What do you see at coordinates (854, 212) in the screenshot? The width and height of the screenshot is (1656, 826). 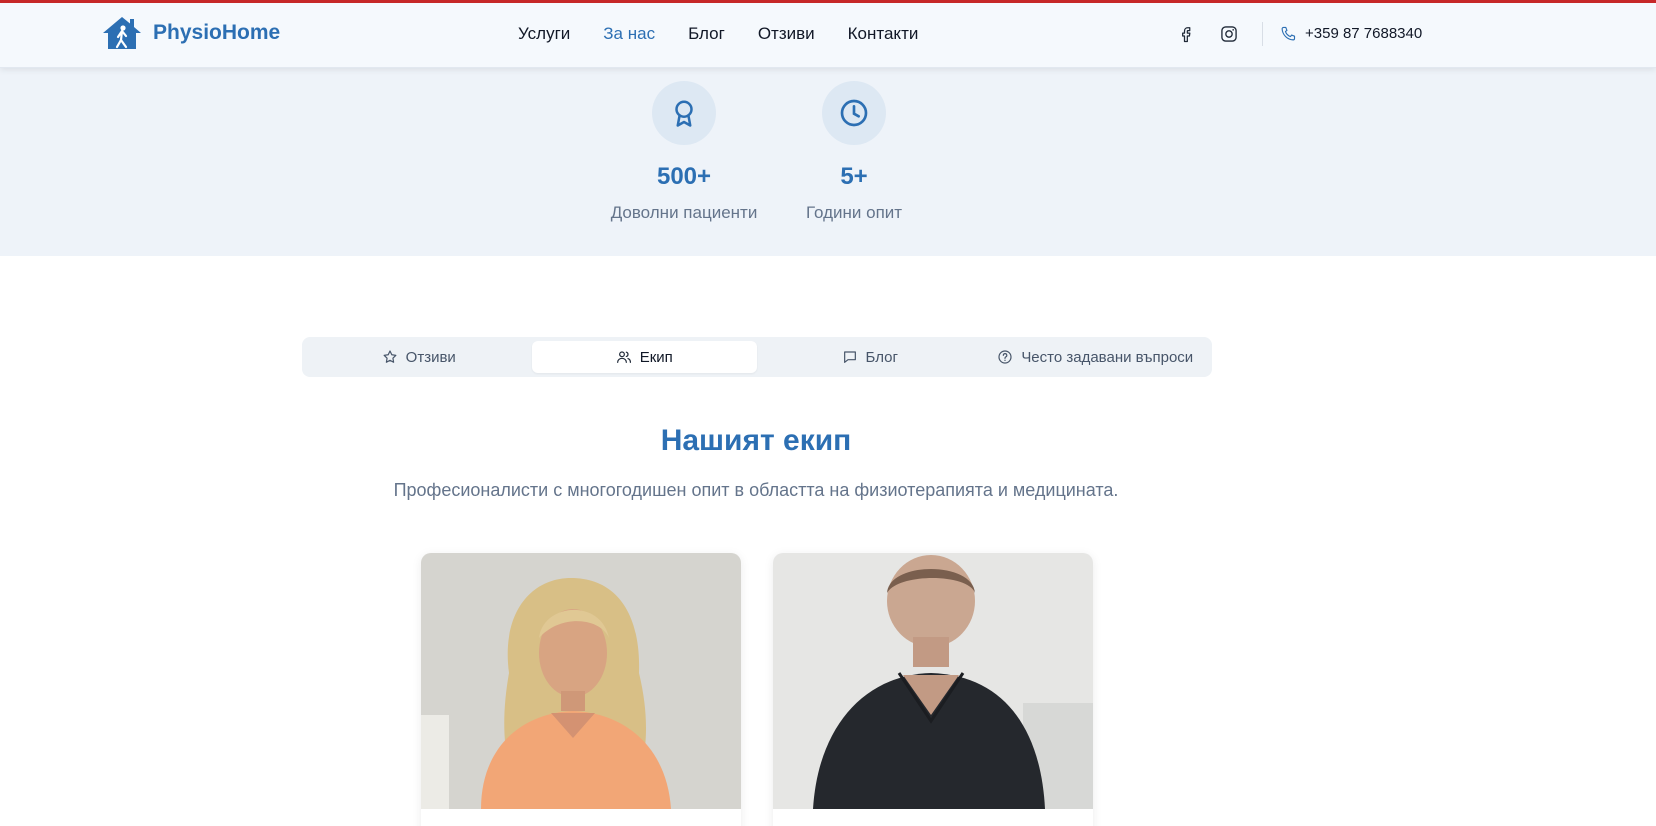 I see `stat-label: Години опит` at bounding box center [854, 212].